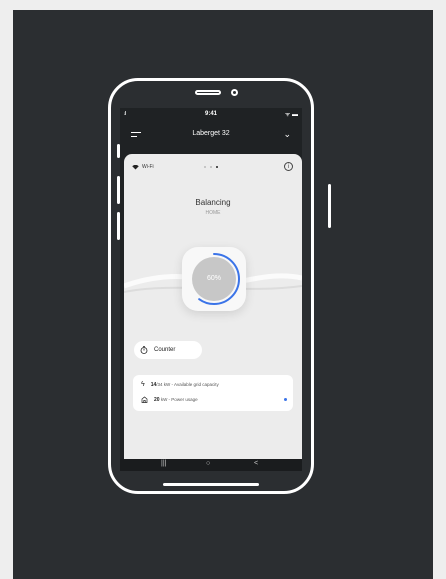  I want to click on counter-label: Counter, so click(165, 350).